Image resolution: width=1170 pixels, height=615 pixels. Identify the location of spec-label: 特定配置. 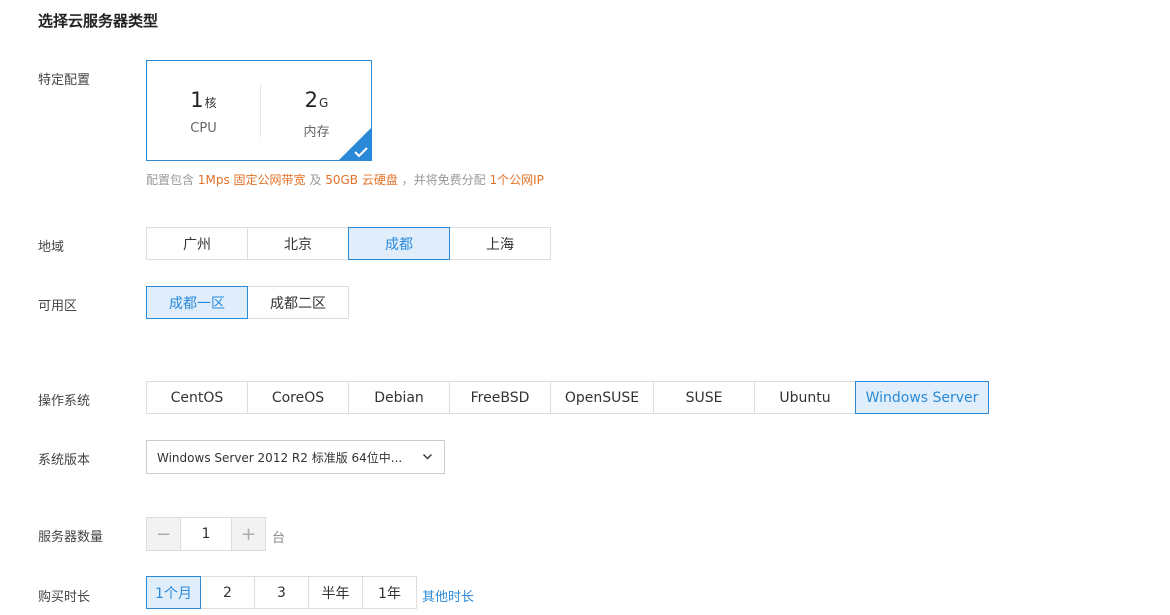
(64, 80).